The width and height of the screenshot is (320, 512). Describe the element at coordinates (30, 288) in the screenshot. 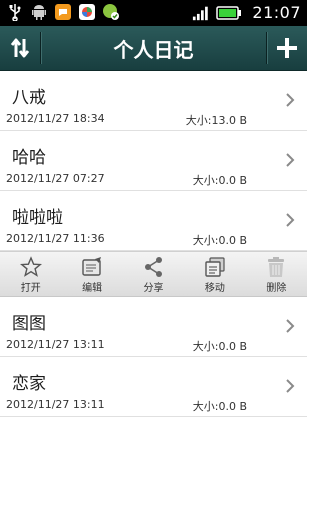

I see `open-label: 打开` at that location.